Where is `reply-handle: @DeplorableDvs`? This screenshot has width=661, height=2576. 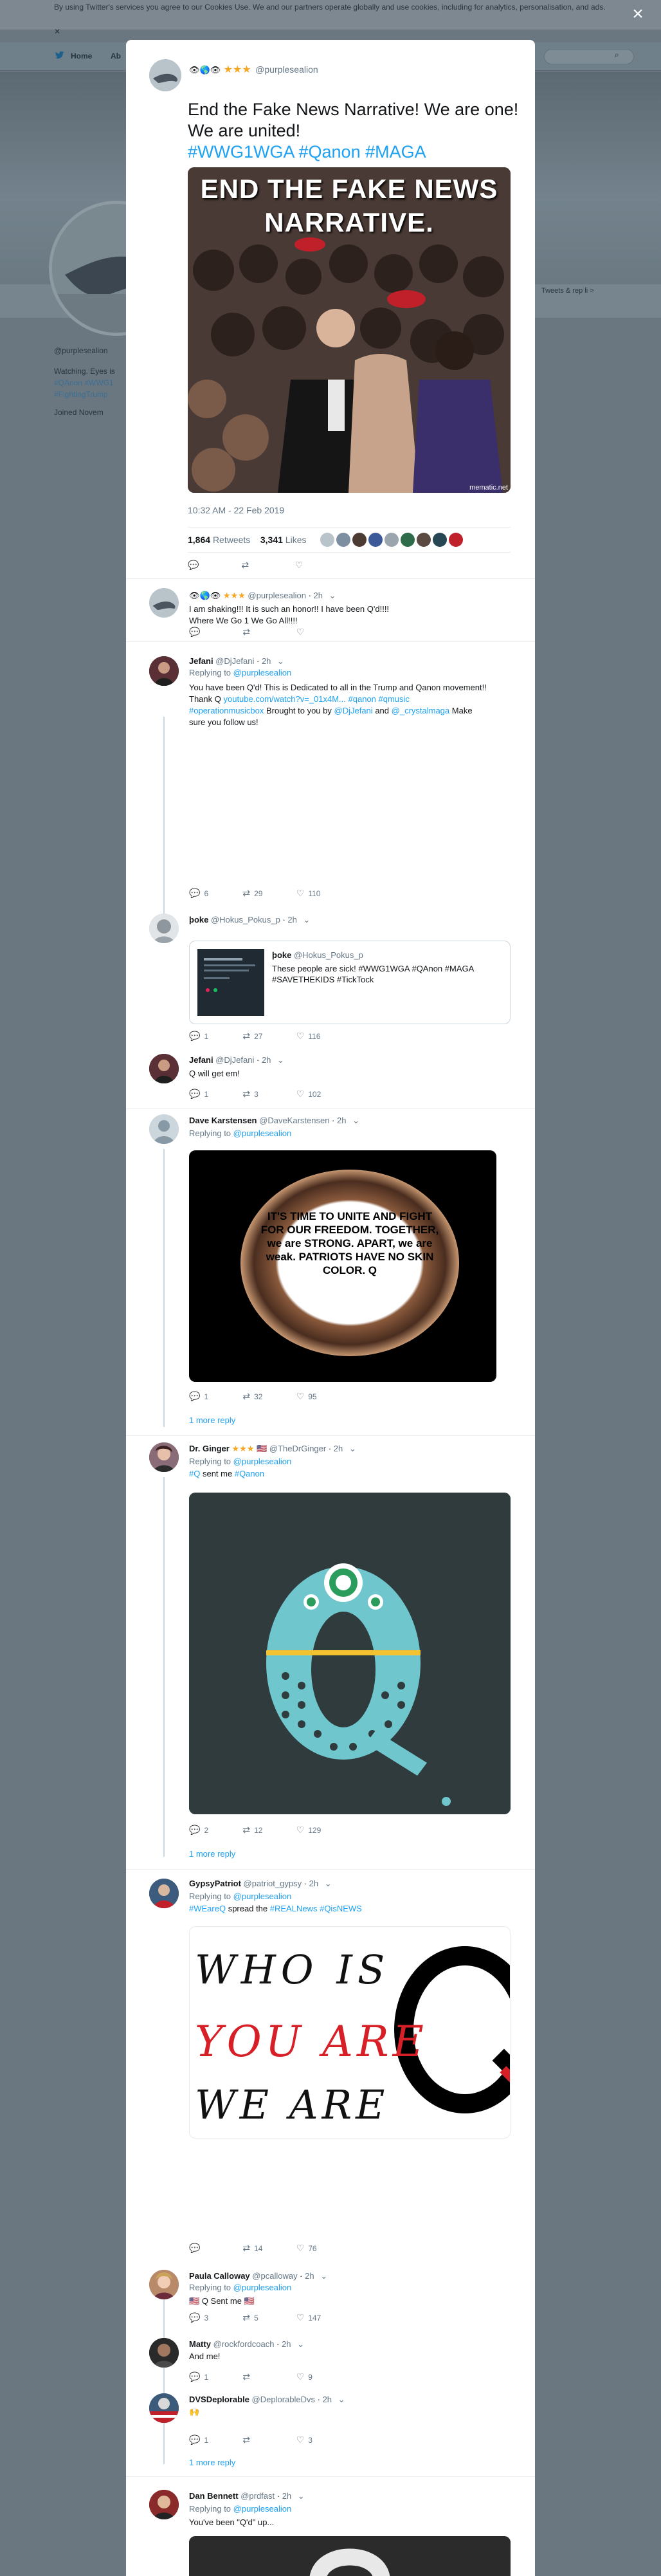 reply-handle: @DeplorableDvs is located at coordinates (284, 2399).